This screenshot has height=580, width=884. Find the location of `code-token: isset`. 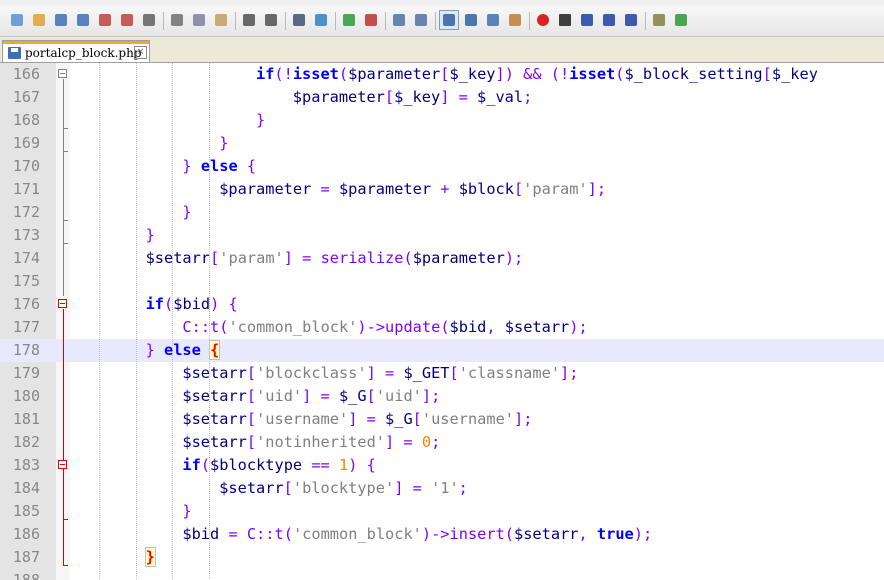

code-token: isset is located at coordinates (592, 74).